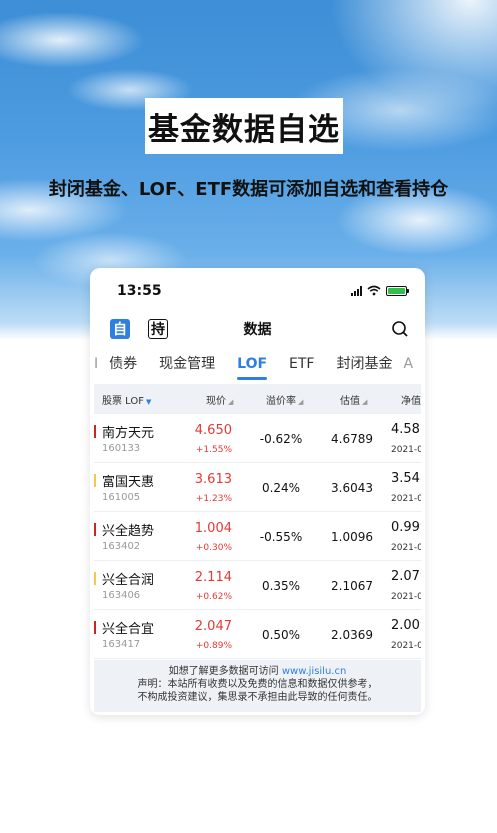 This screenshot has width=497, height=833. I want to click on signal-icon, so click(356, 290).